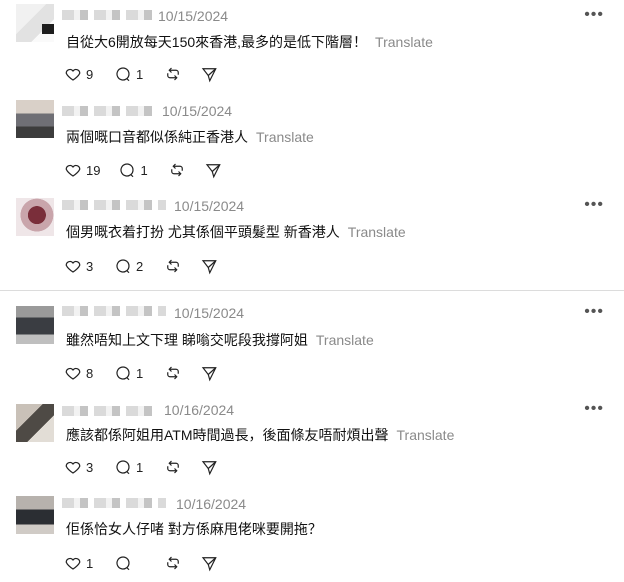 The image size is (624, 582). I want to click on post-actions: 3 1, so click(150, 467).